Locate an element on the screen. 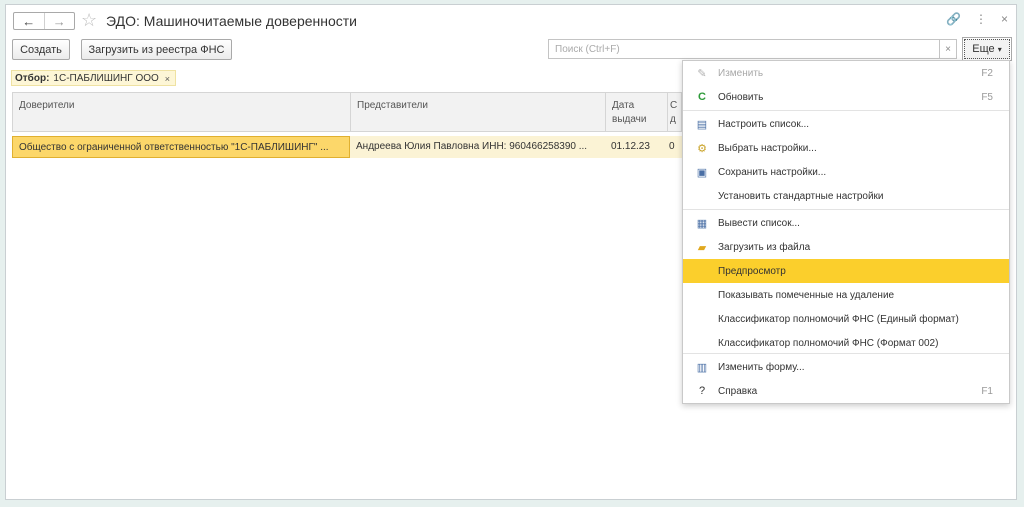  navigation-group: ← → is located at coordinates (44, 21).